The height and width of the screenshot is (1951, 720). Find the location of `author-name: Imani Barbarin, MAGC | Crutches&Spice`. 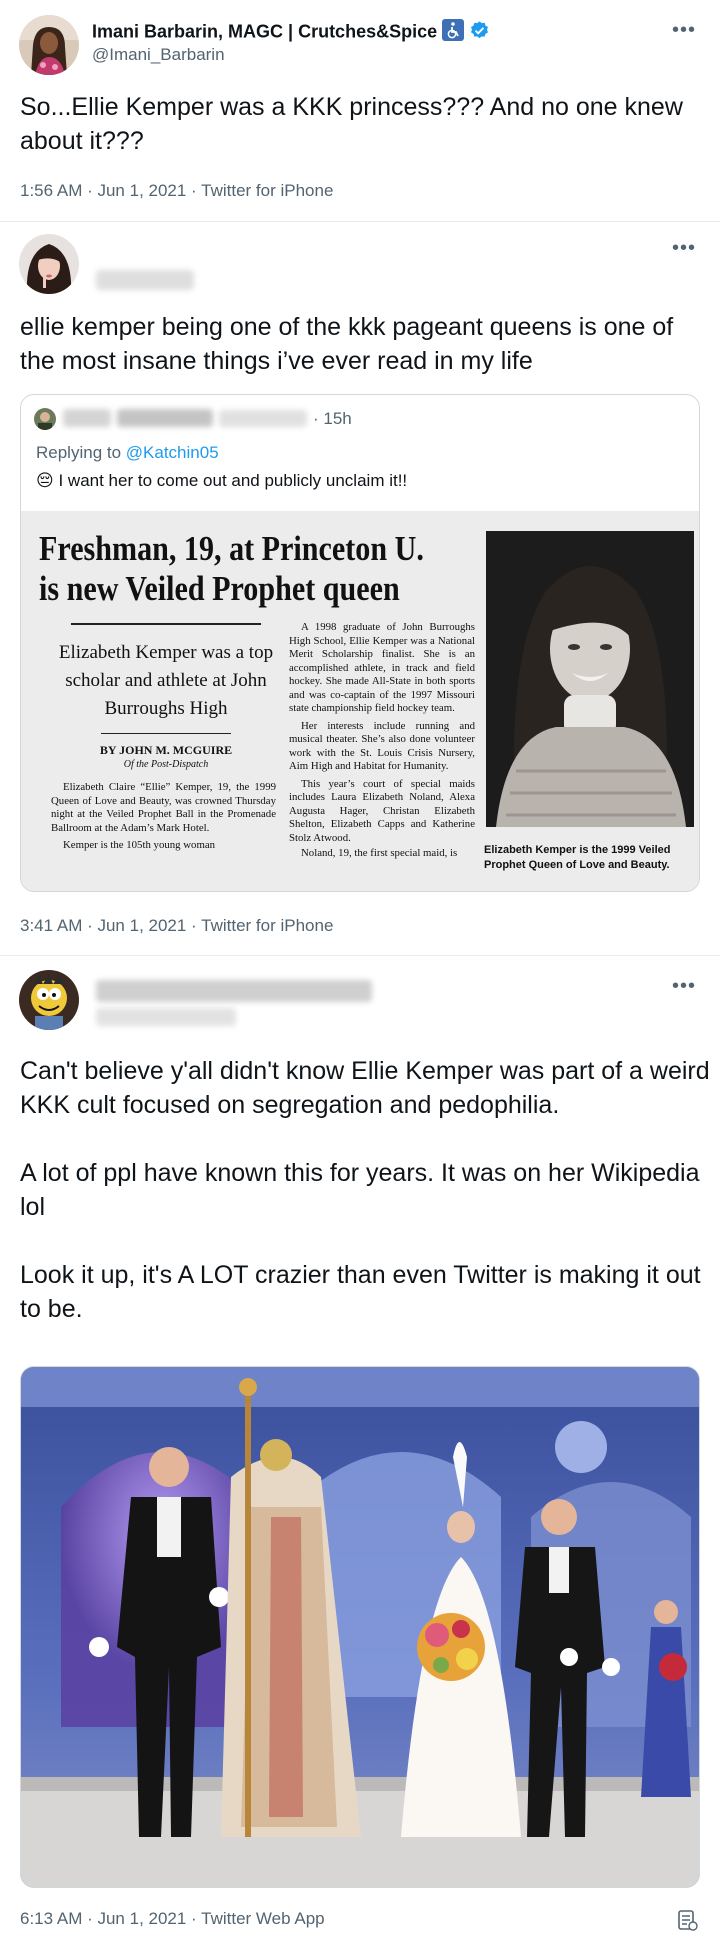

author-name: Imani Barbarin, MAGC | Crutches&Spice is located at coordinates (291, 32).